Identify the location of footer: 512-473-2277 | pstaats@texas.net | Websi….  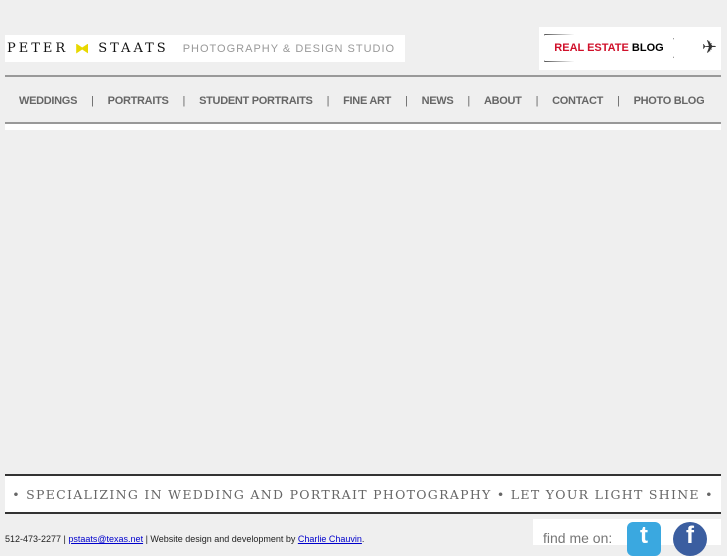
(184, 539).